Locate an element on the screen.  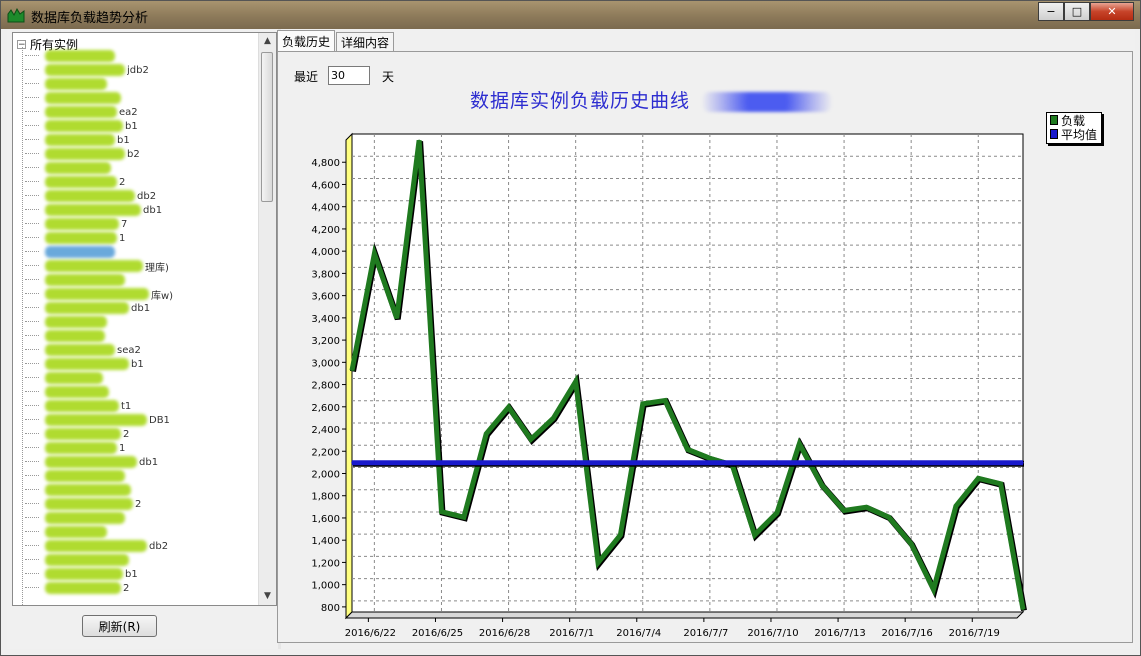
tree-item: t1 is located at coordinates (144, 406).